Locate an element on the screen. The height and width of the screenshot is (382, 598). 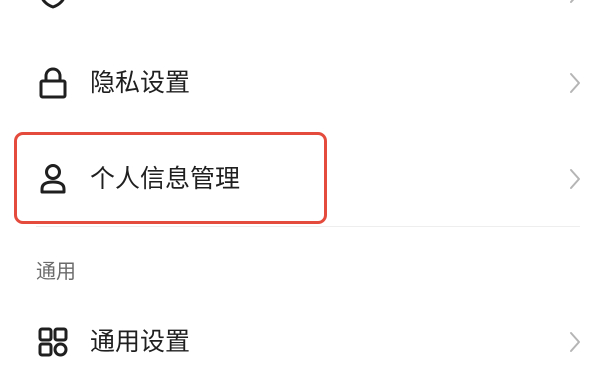
settings-item-label: 隐私设置 is located at coordinates (140, 82).